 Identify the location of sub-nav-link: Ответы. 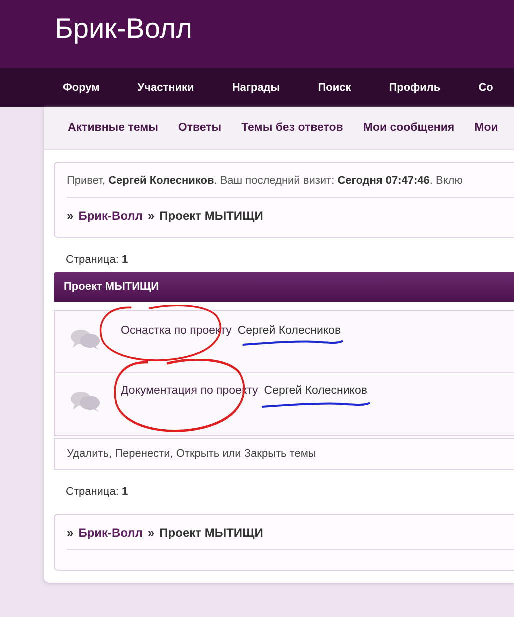
(200, 128).